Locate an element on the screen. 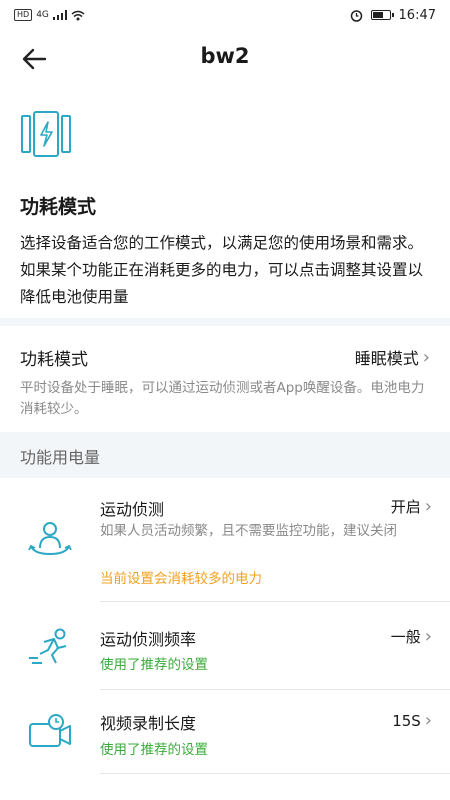  item-value-wrap: 一般 › is located at coordinates (411, 636).